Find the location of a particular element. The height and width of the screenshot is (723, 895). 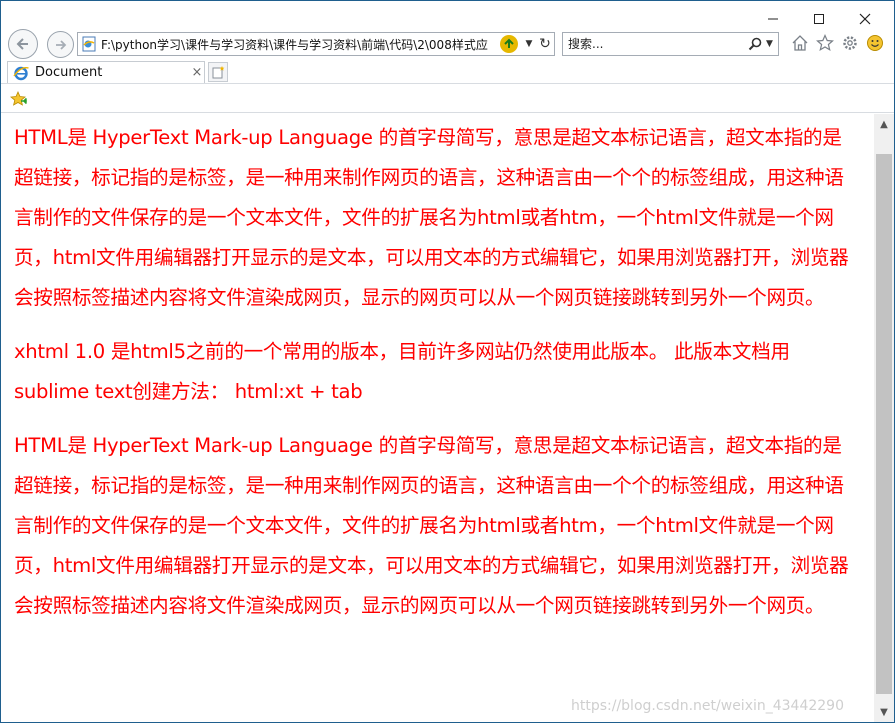

new-tab-button is located at coordinates (218, 72).